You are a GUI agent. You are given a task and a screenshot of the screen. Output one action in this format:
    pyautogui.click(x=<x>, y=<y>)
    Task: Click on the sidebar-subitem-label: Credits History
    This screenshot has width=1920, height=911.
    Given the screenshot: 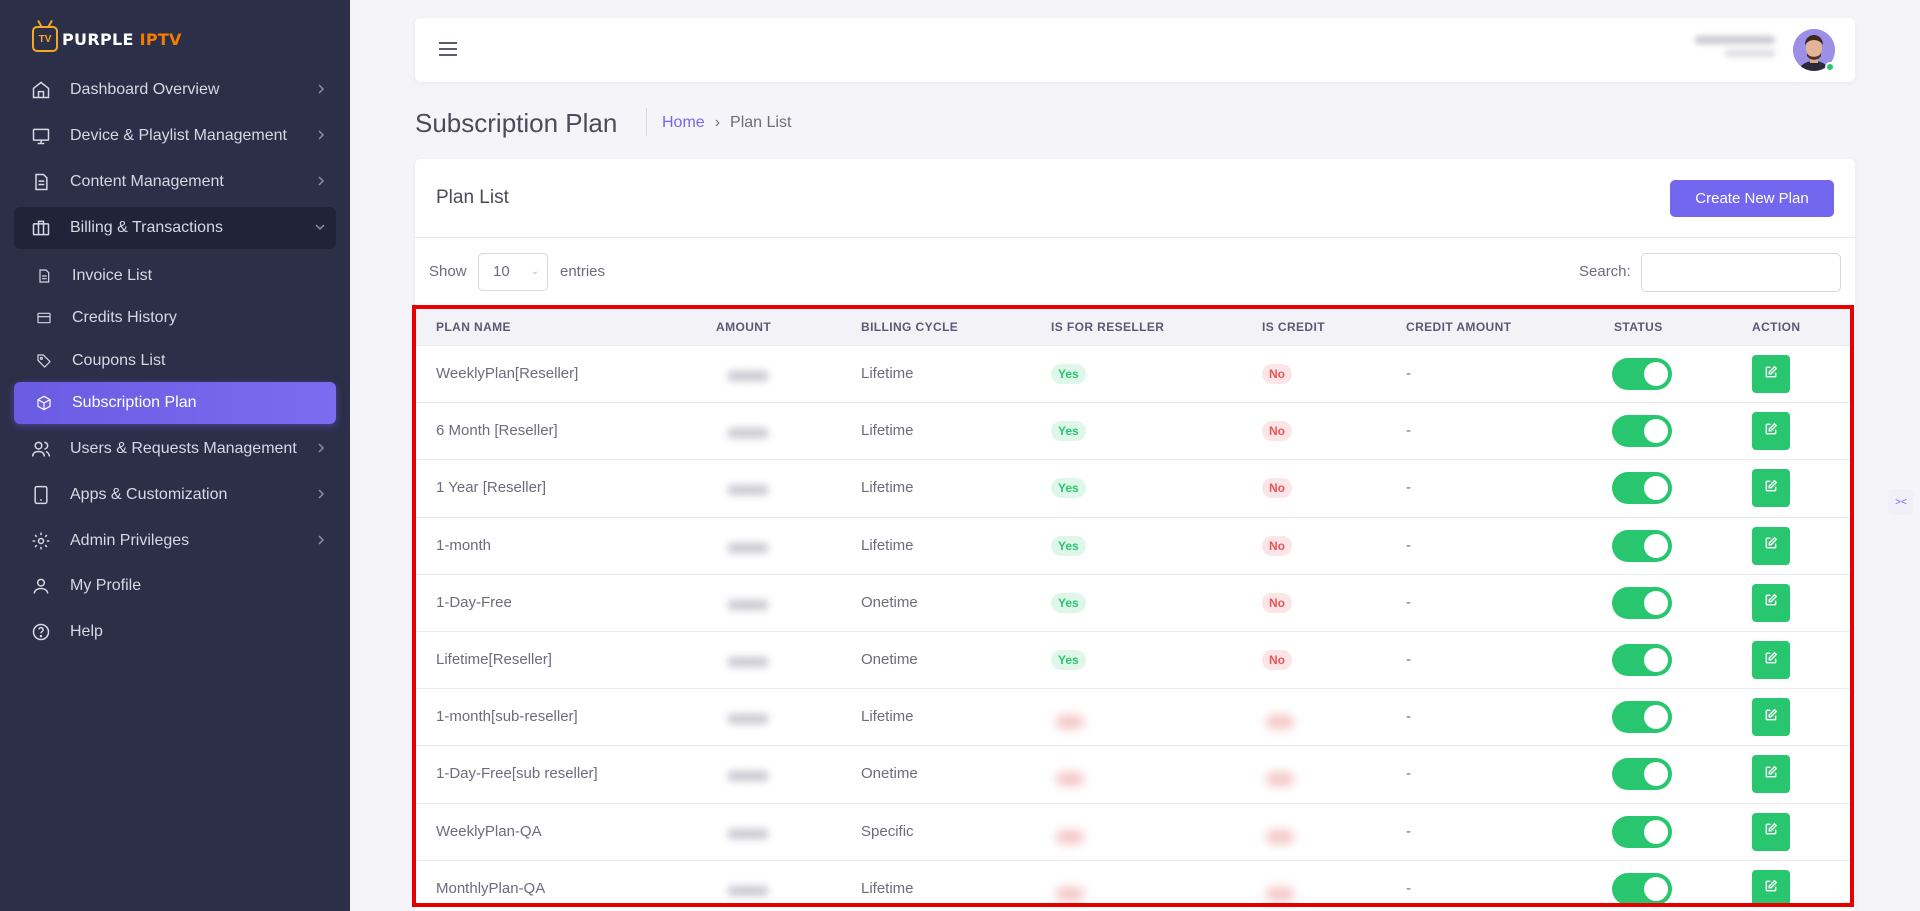 What is the action you would take?
    pyautogui.click(x=124, y=317)
    